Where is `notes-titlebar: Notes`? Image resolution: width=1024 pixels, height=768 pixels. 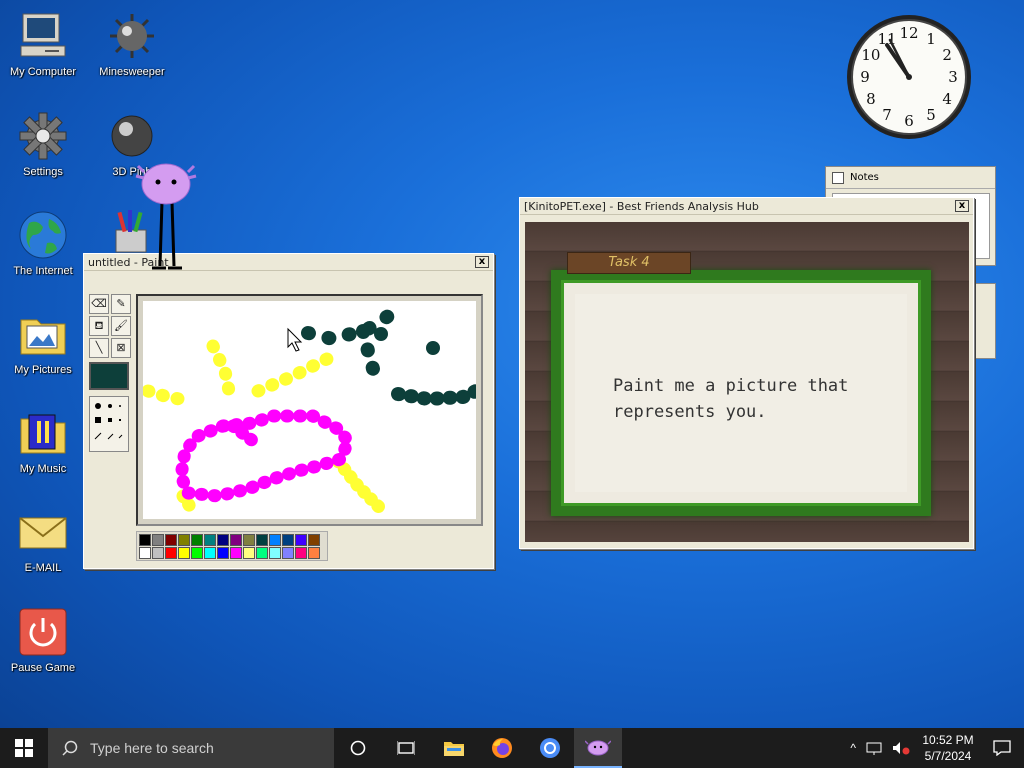 notes-titlebar: Notes is located at coordinates (910, 178).